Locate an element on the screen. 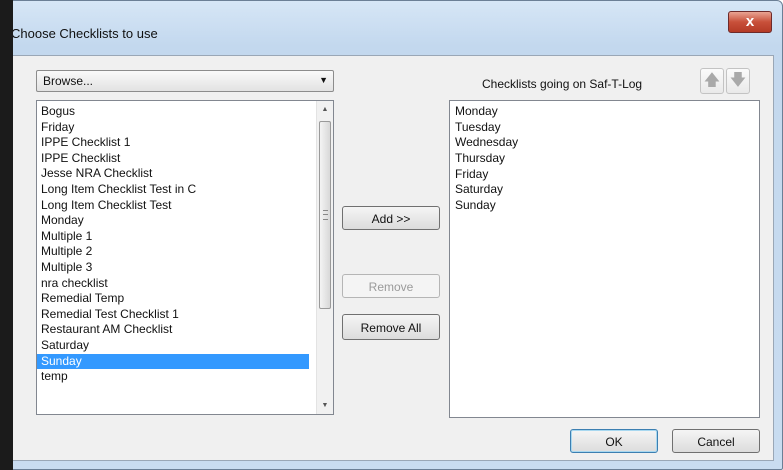 This screenshot has width=783, height=470. grip-icon is located at coordinates (325, 215).